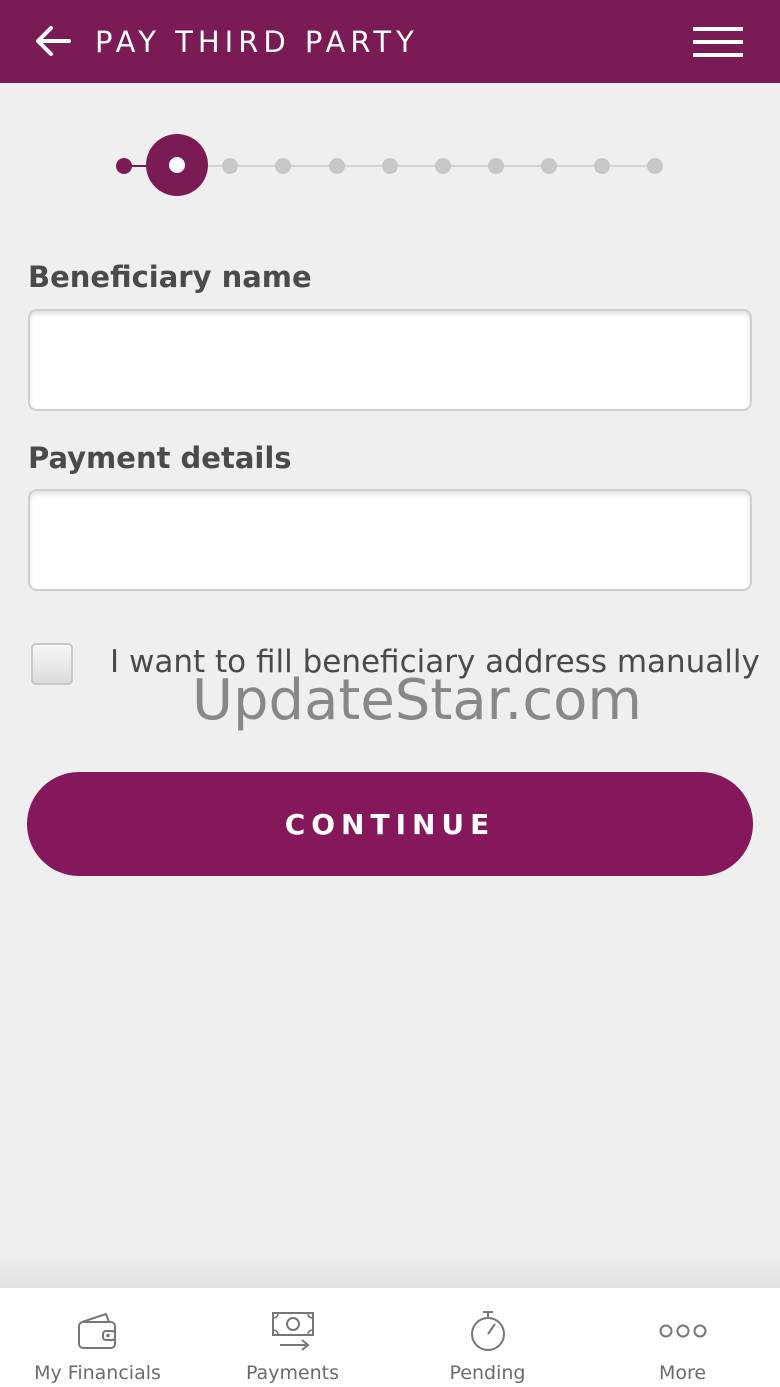 This screenshot has height=1387, width=780. I want to click on nav-more: More, so click(682, 1337).